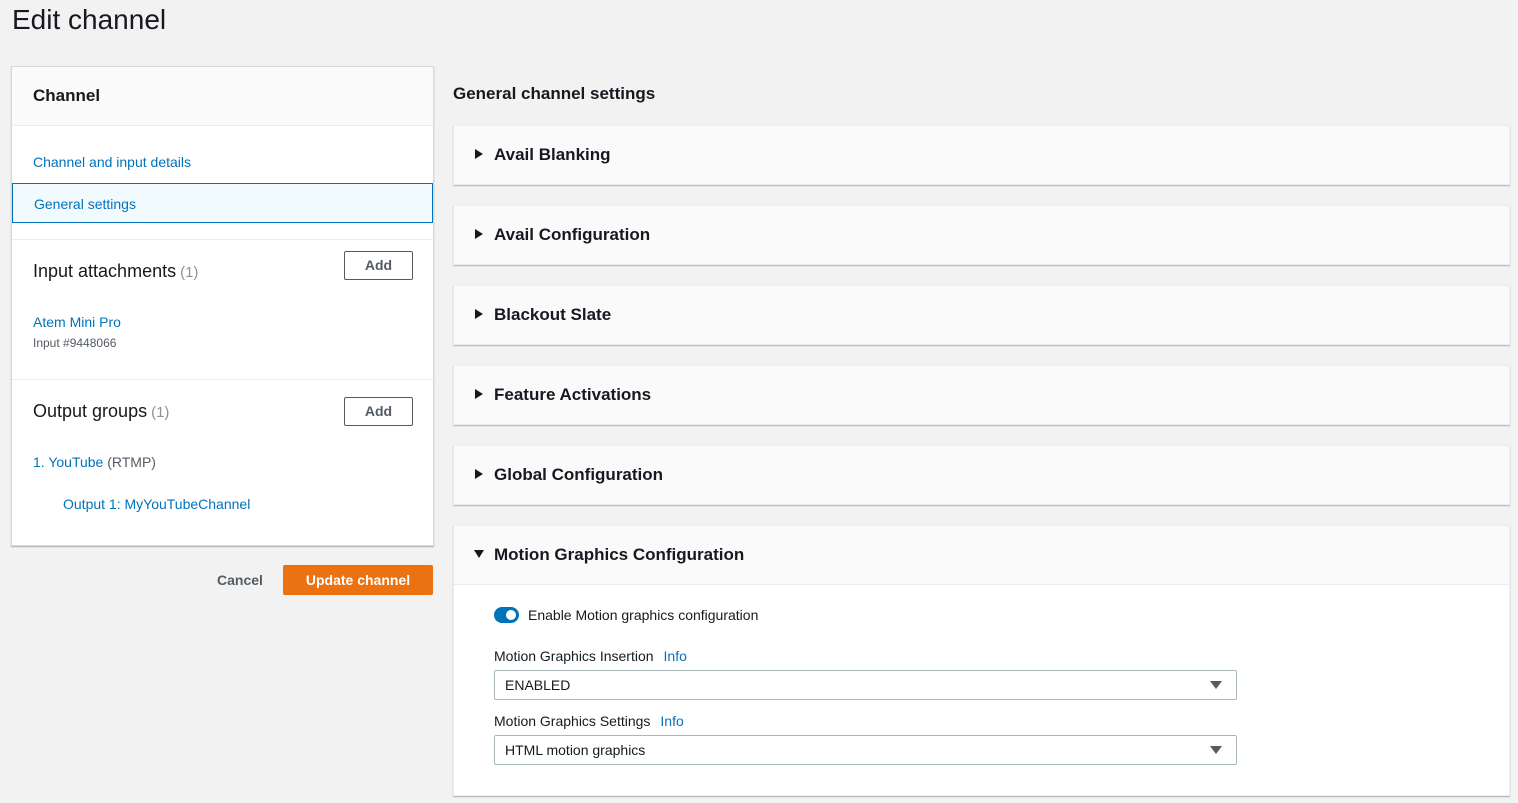  I want to click on output-groups-label: Output groups, so click(90, 411).